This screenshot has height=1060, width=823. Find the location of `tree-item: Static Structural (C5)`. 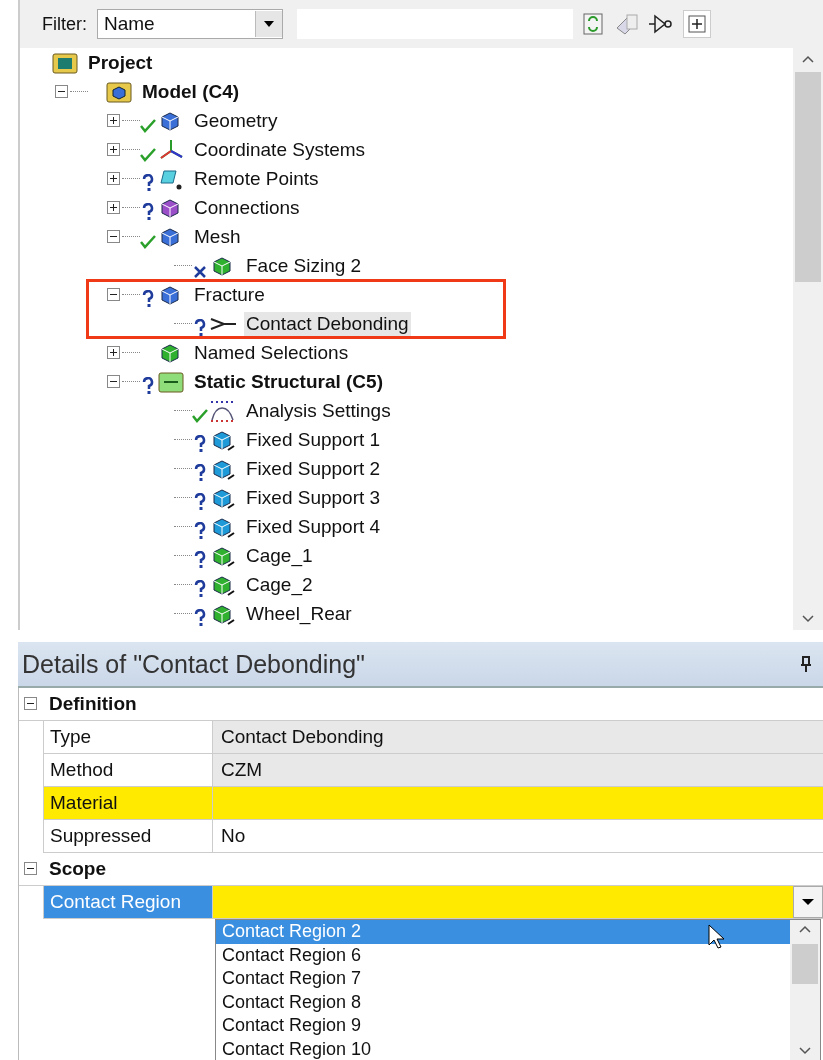

tree-item: Static Structural (C5) is located at coordinates (288, 381).